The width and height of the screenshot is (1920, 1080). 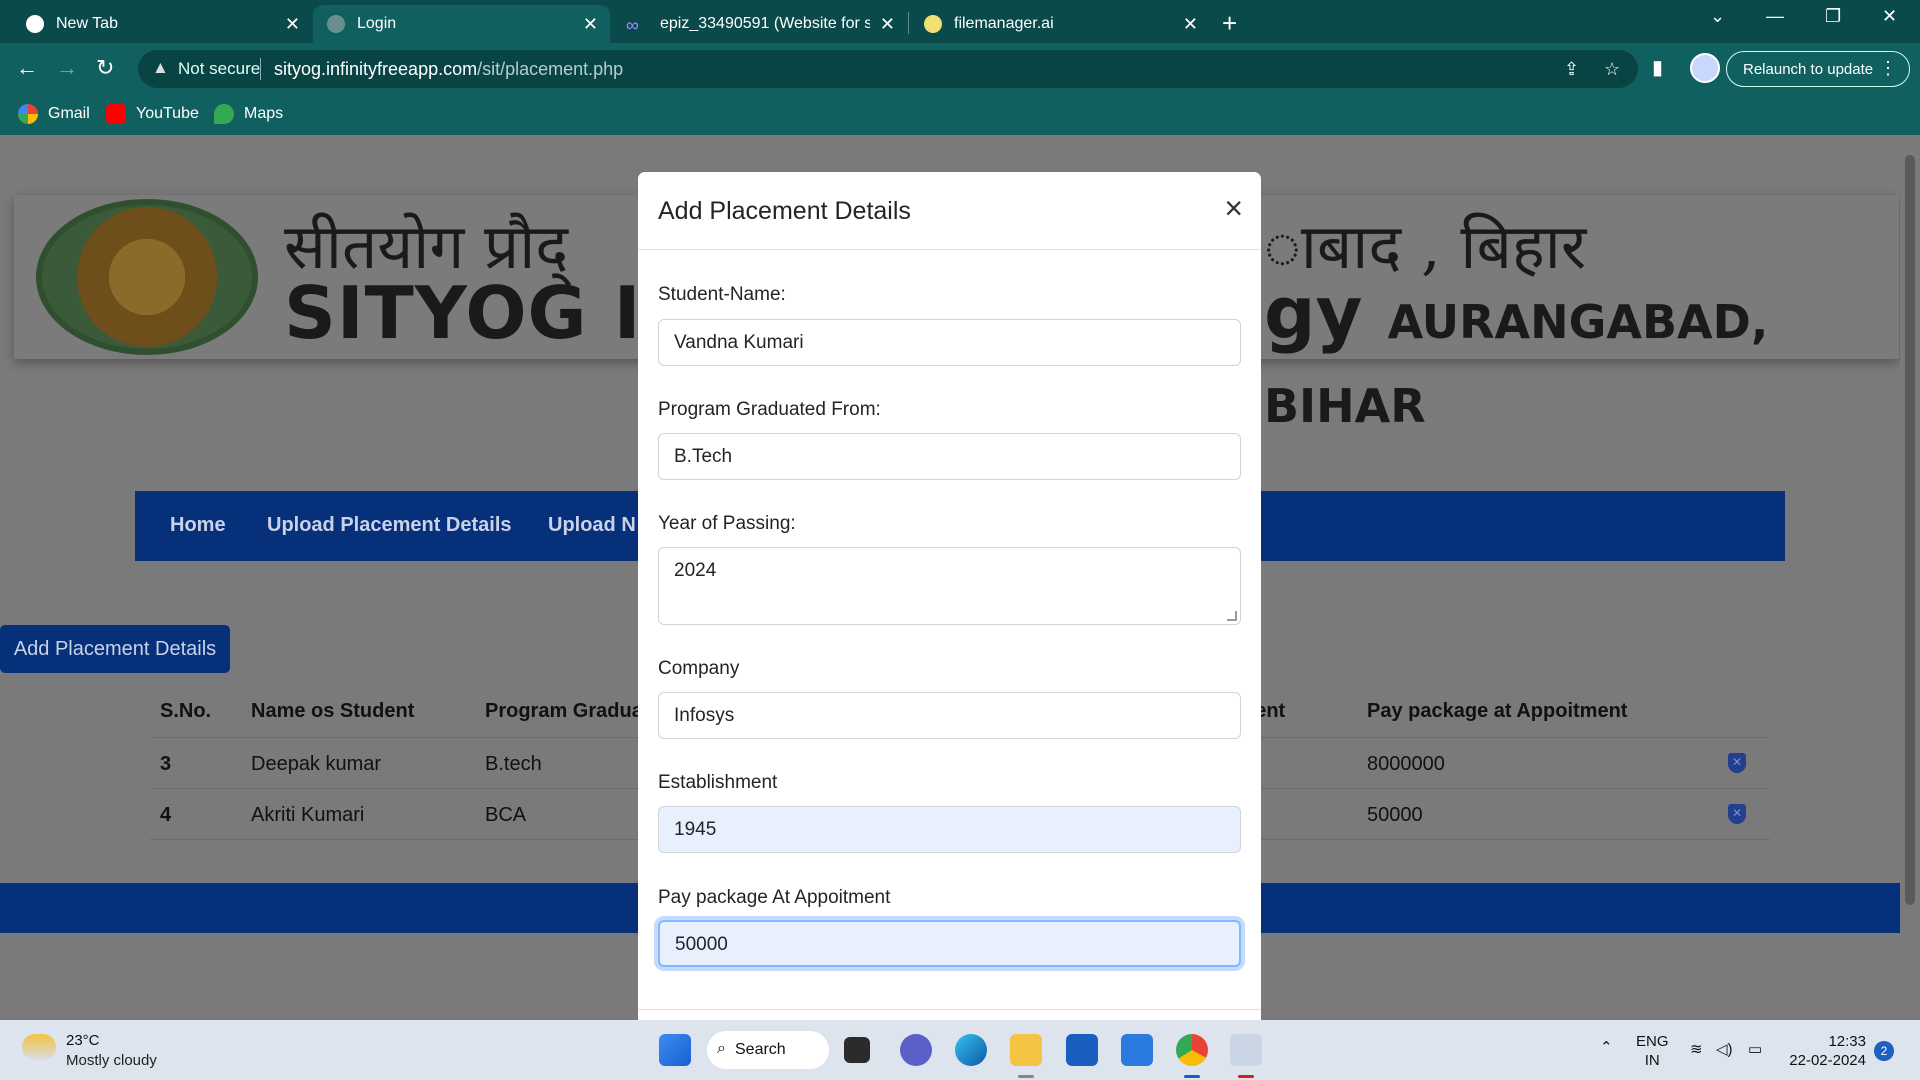 What do you see at coordinates (1082, 1050) in the screenshot?
I see `store-icon` at bounding box center [1082, 1050].